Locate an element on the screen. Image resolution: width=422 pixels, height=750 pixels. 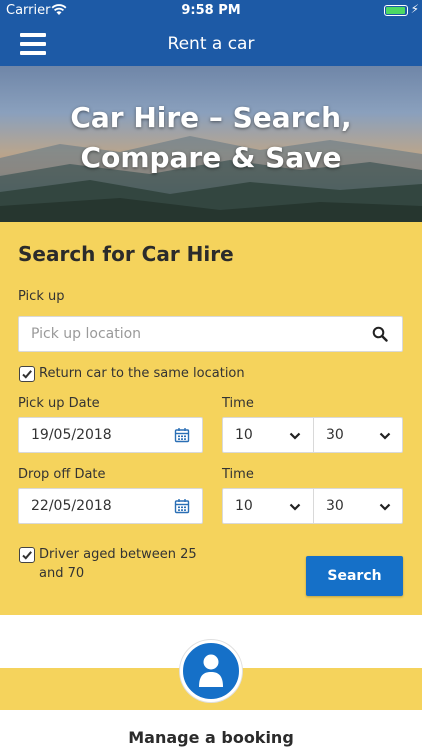
dropoff-time-field: 10 30 is located at coordinates (312, 506).